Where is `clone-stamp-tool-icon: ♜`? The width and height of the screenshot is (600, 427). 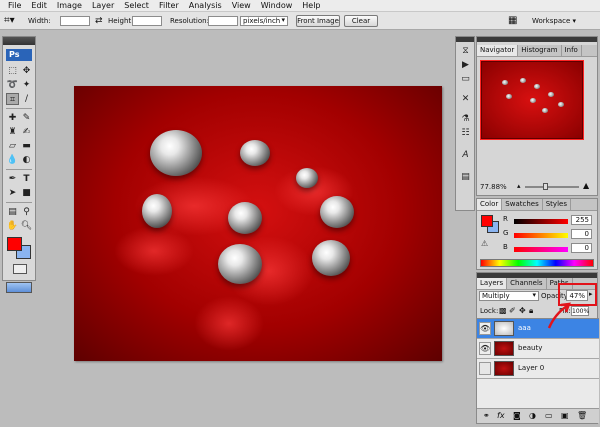
clone-stamp-tool-icon: ♜ is located at coordinates (12, 132).